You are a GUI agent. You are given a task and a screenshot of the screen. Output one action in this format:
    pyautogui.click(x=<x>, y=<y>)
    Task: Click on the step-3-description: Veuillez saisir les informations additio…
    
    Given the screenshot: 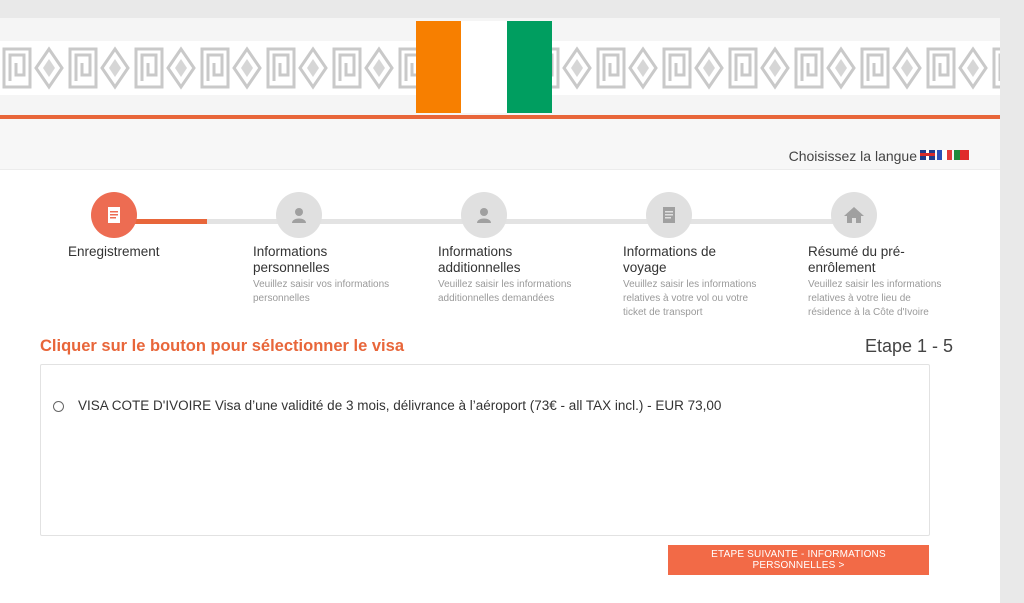 What is the action you would take?
    pyautogui.click(x=505, y=291)
    